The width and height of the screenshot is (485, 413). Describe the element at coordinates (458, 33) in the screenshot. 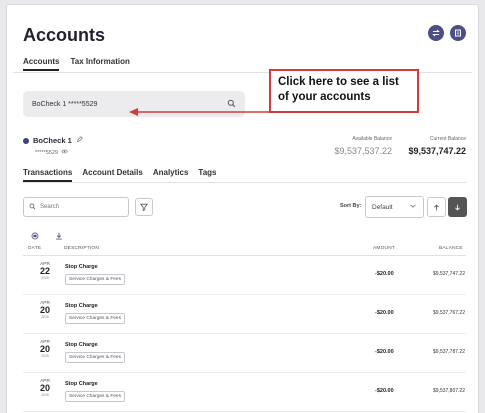

I see `statements-icon` at that location.